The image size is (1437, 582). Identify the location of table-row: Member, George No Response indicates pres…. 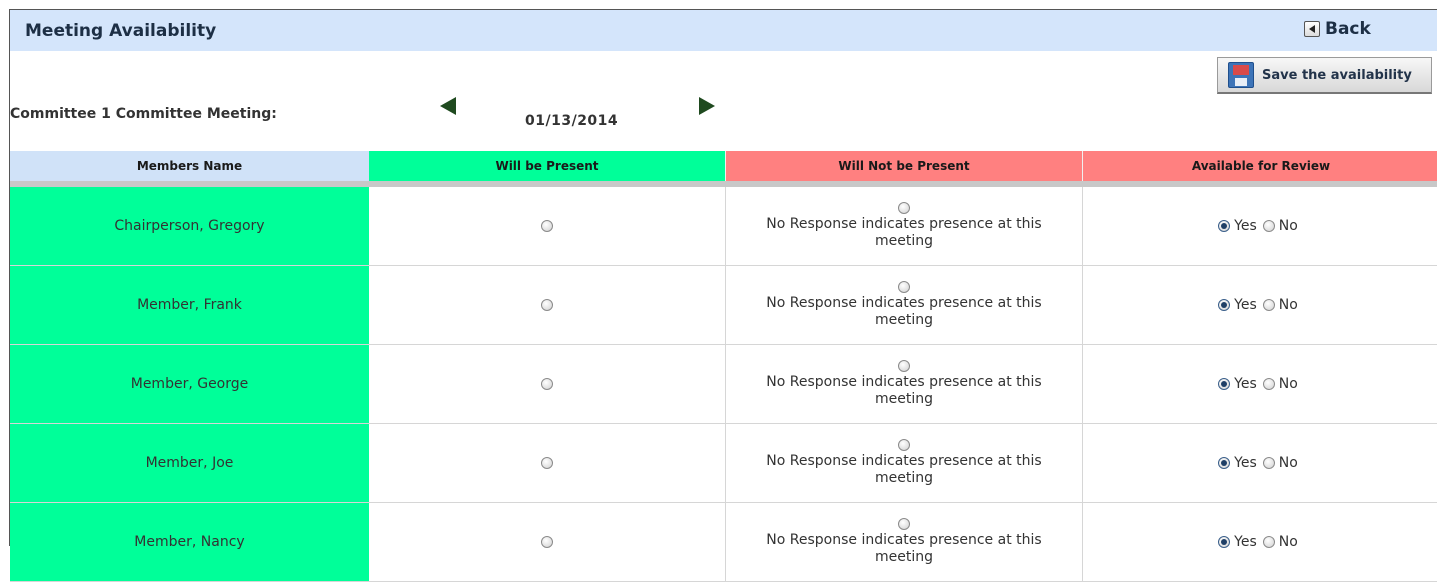
(723, 384).